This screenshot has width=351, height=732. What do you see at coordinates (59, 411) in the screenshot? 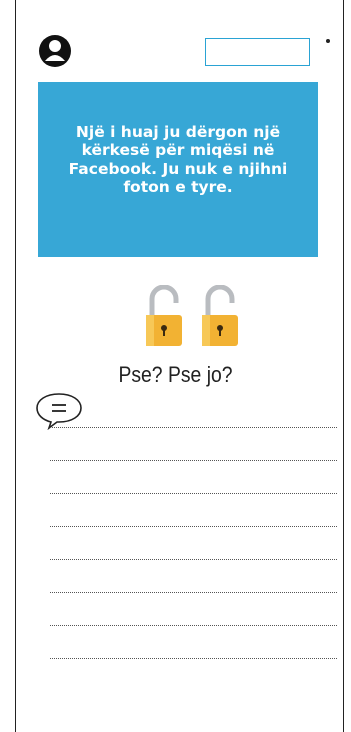
I see `speech-bubble-icon` at bounding box center [59, 411].